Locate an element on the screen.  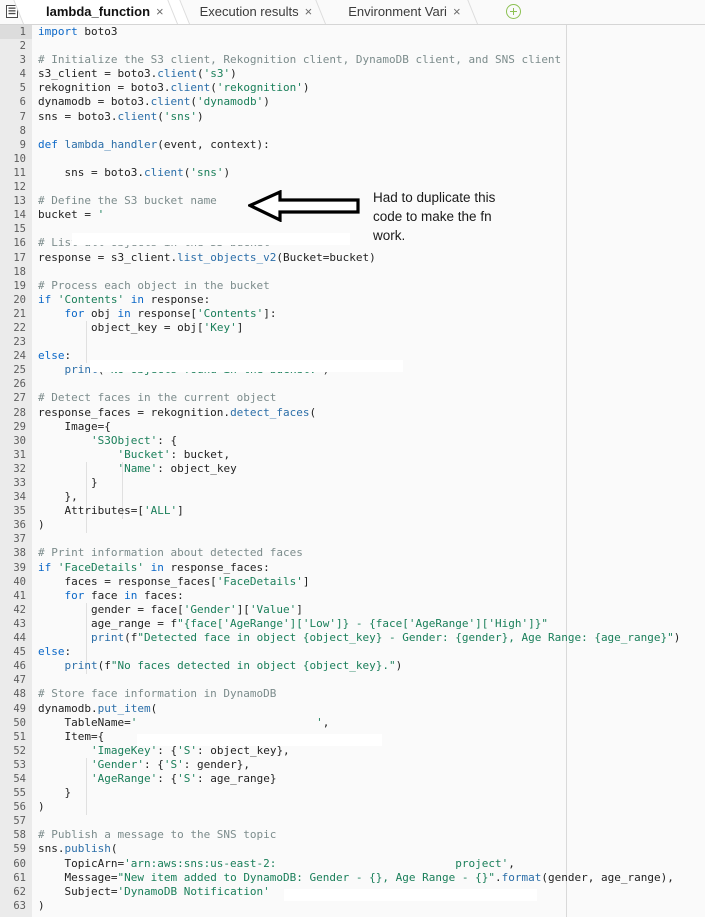
code-token: # Print information about detected faces is located at coordinates (170, 553).